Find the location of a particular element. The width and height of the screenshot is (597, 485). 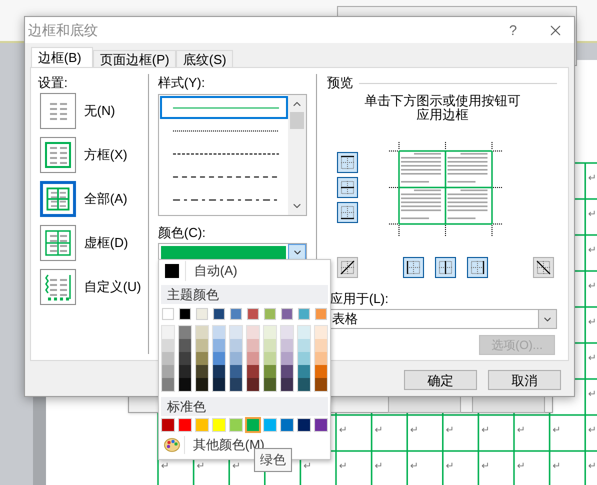

scroll-thumb is located at coordinates (297, 120).